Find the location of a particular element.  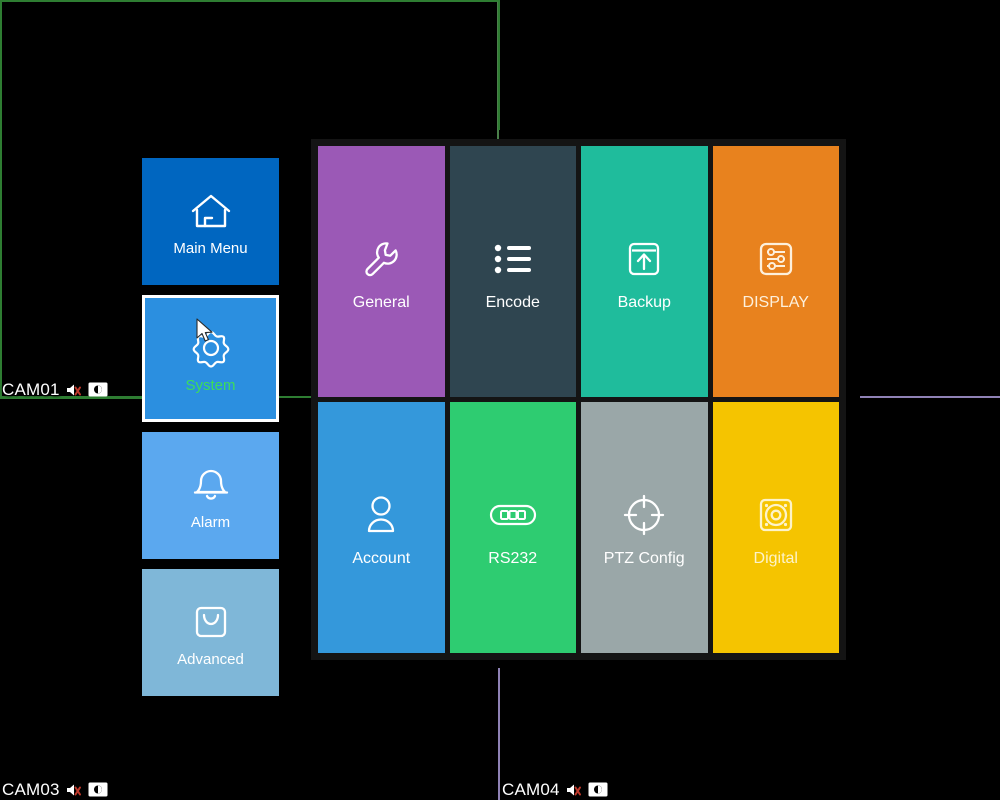

camera-label-cam01: CAM01 is located at coordinates (55, 389).